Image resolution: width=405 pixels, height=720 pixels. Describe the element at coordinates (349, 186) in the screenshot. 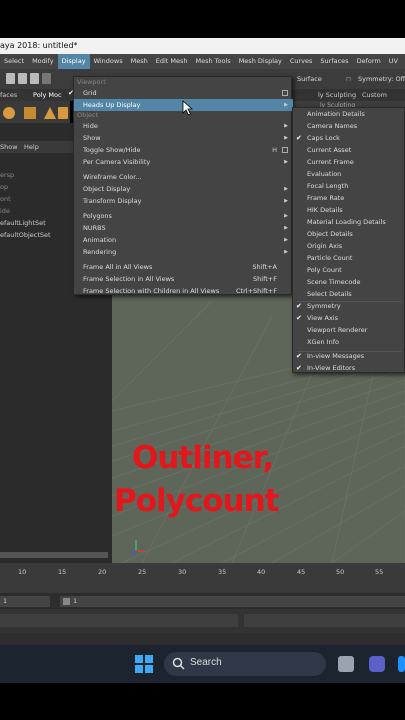

I see `hud-item-focal-length: Focal Length` at that location.